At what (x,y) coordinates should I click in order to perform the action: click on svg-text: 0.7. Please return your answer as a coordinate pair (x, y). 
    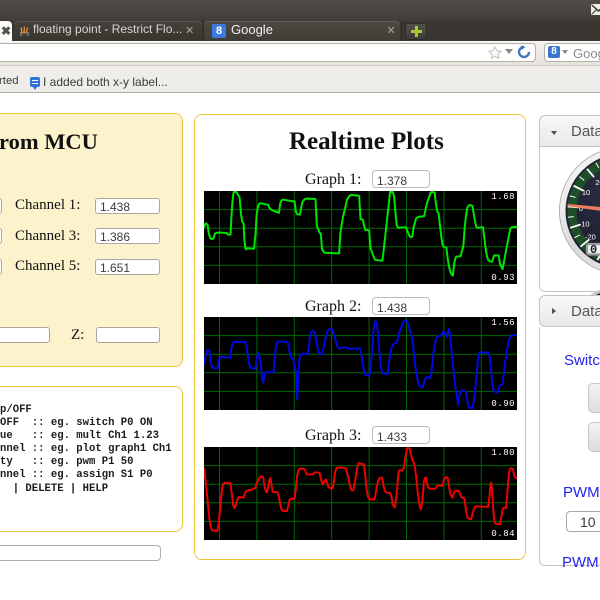
    Looking at the image, I should click on (595, 250).